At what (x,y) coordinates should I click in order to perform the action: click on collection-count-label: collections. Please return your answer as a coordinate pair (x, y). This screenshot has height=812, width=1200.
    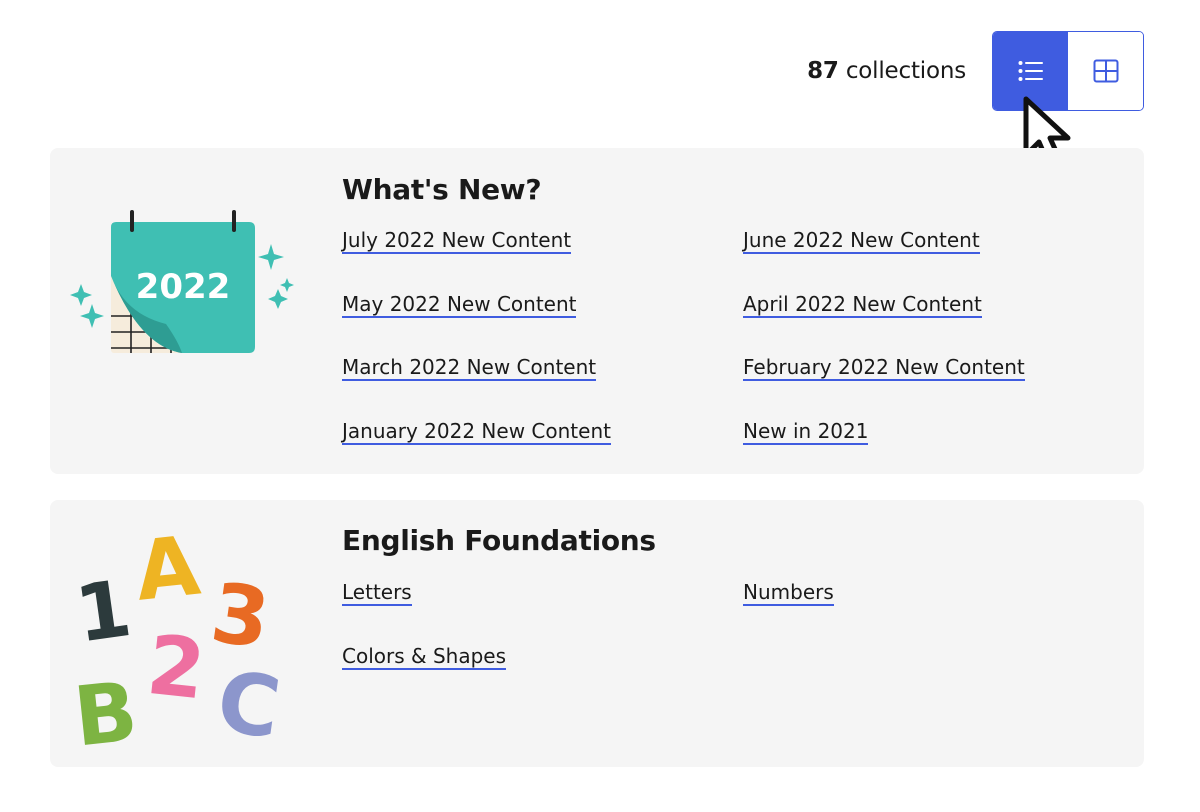
    Looking at the image, I should click on (905, 71).